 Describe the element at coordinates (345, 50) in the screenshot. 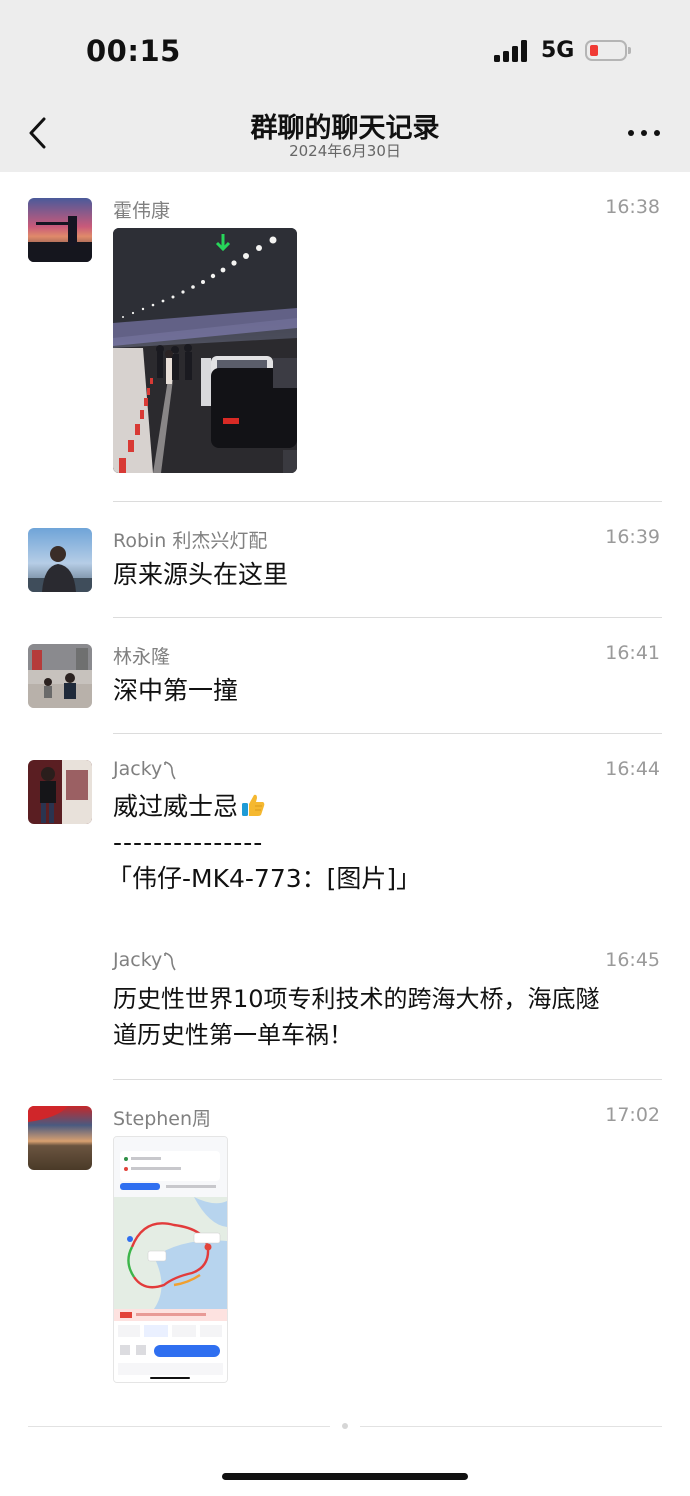

I see `status-bar: 00:15 5G` at that location.